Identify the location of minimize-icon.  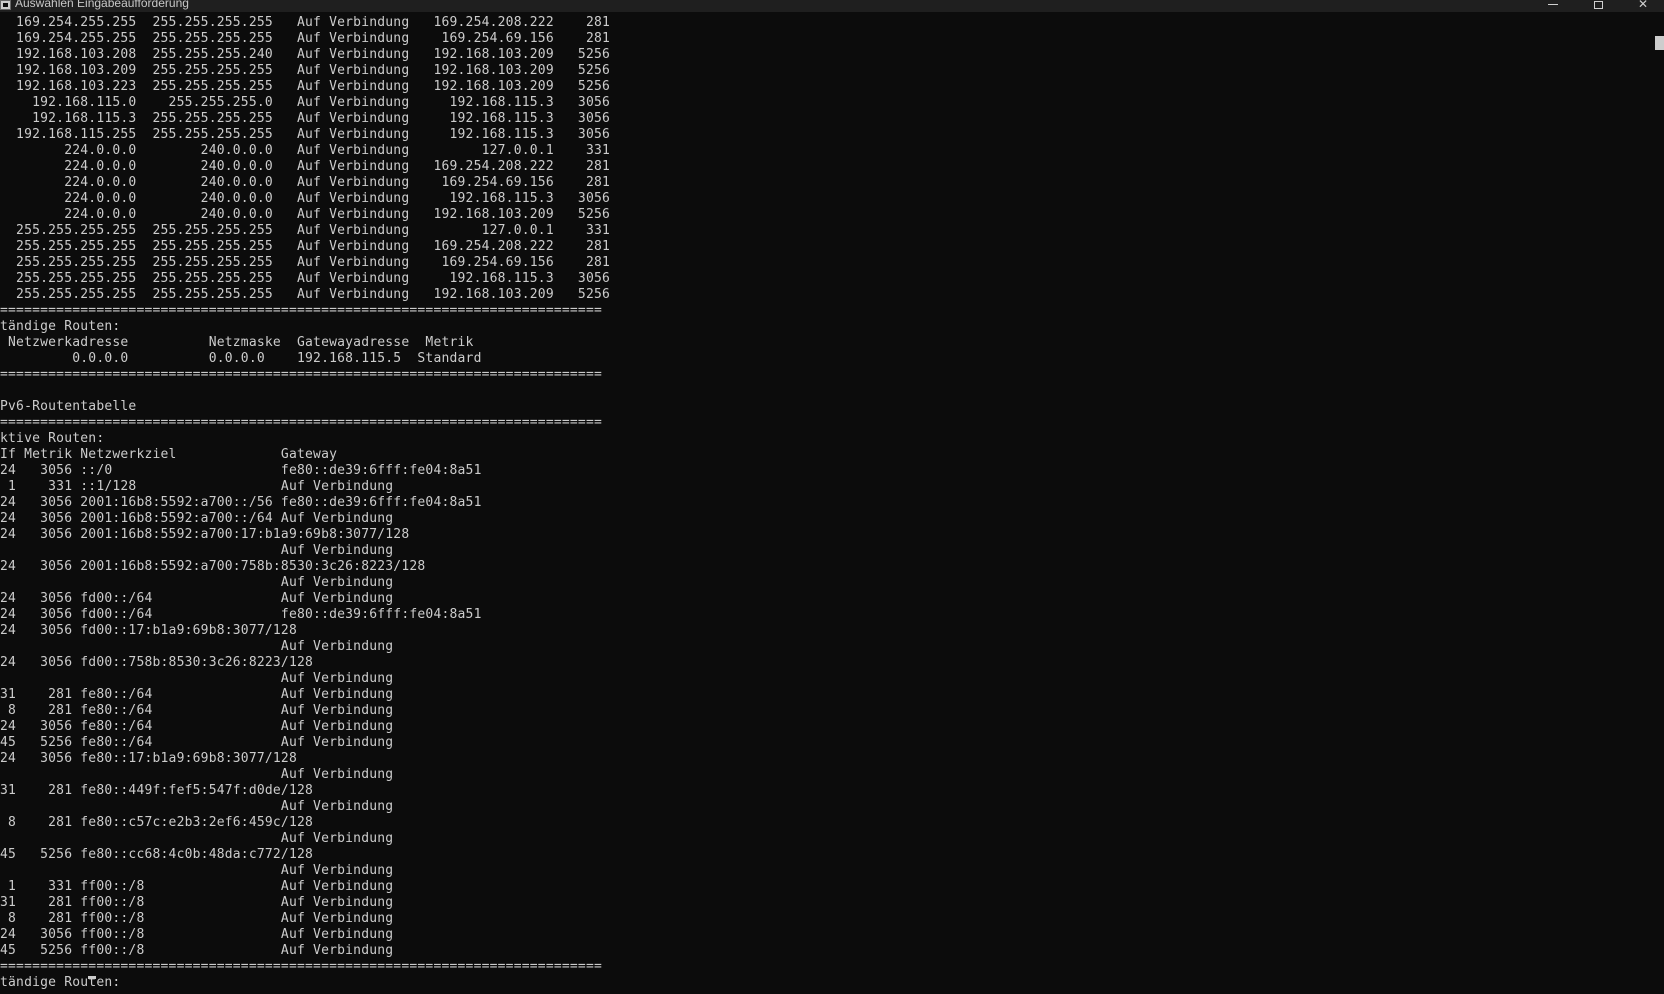
(1553, 4).